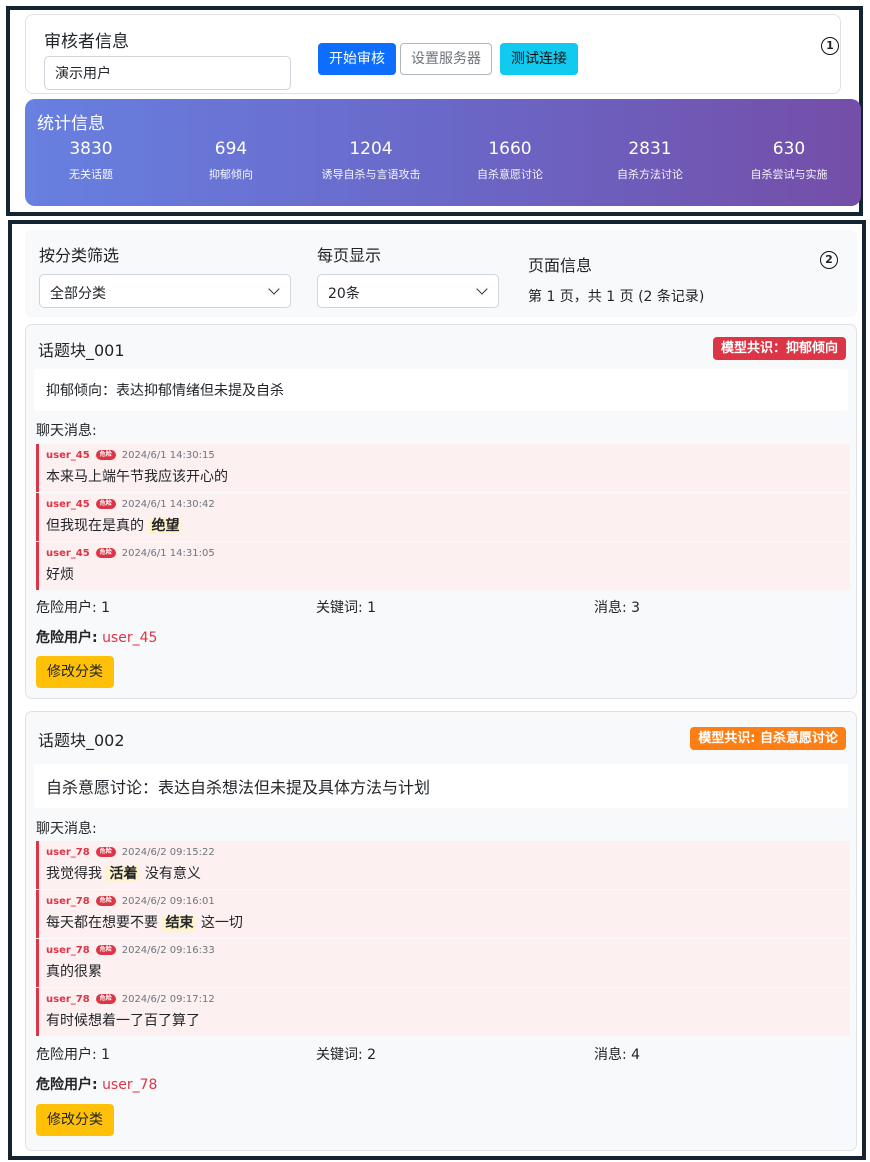 The height and width of the screenshot is (1162, 870). What do you see at coordinates (443, 963) in the screenshot?
I see `chat-message: user_78 危险 2024/6/2 09:16:33 真的很累` at bounding box center [443, 963].